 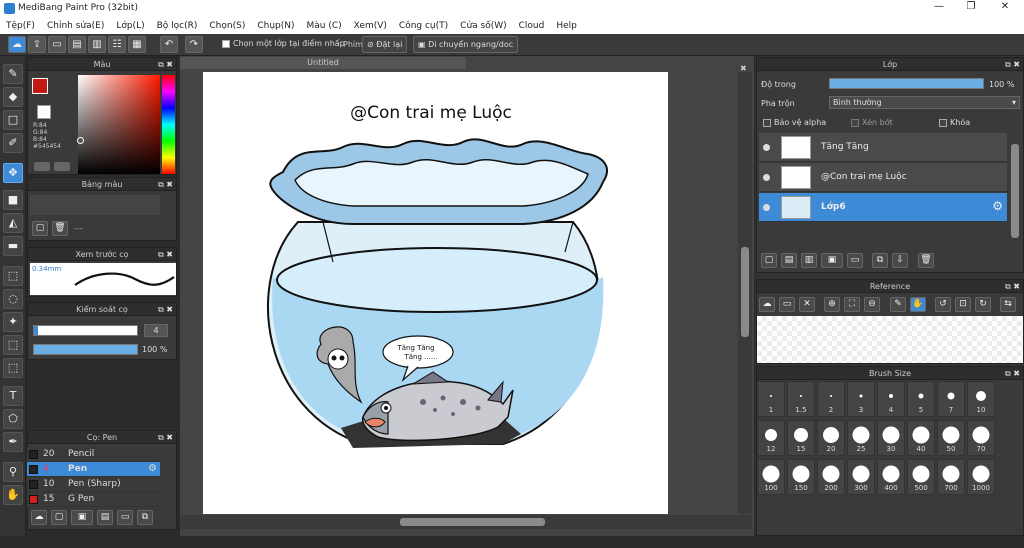 What do you see at coordinates (898, 304) in the screenshot?
I see `eyedropper-icon: ✎` at bounding box center [898, 304].